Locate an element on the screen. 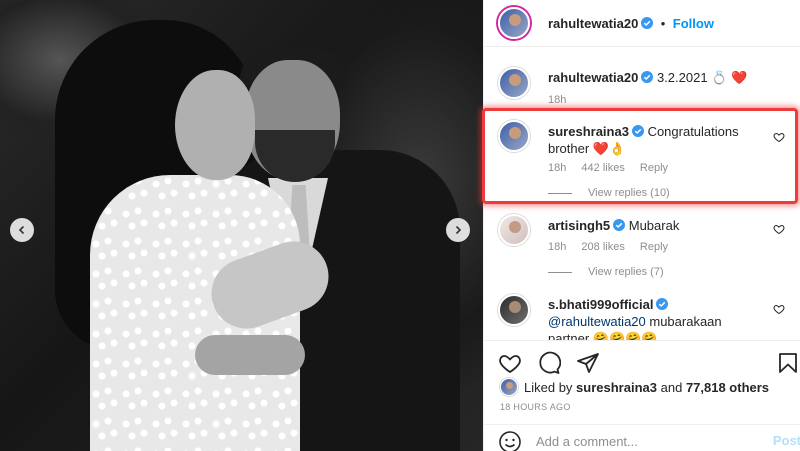 Image resolution: width=800 pixels, height=451 pixels. photo-woman-face is located at coordinates (215, 125).